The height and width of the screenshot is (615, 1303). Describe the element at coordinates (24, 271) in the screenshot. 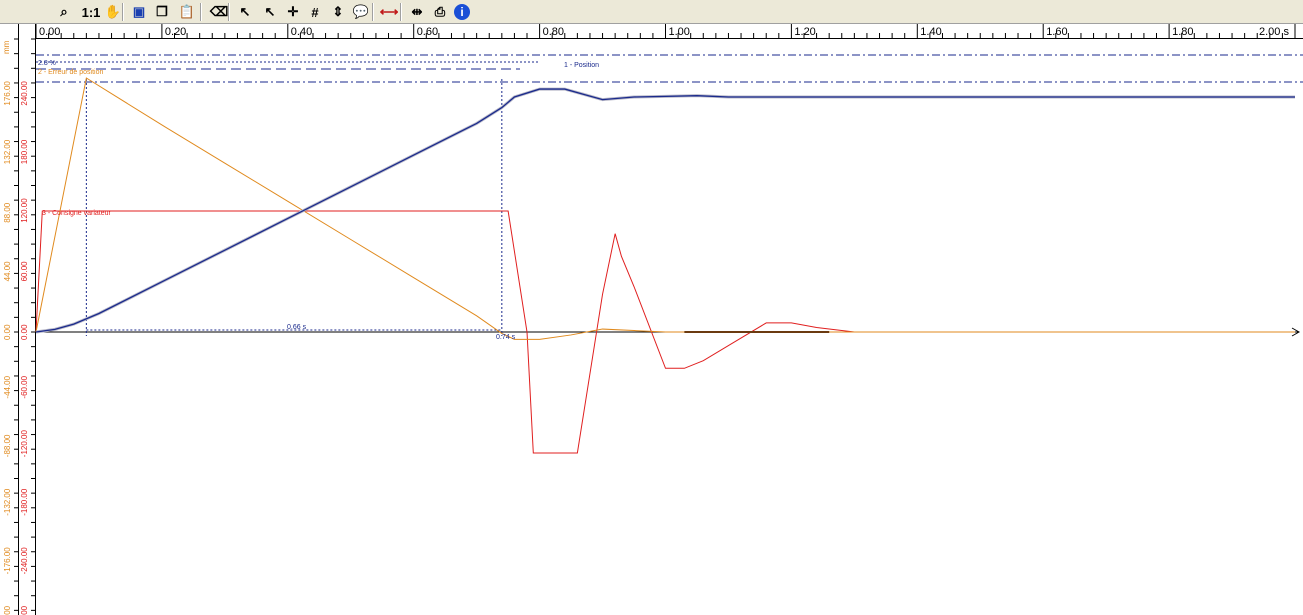

I see `y-tick-label-red: 60.00` at that location.